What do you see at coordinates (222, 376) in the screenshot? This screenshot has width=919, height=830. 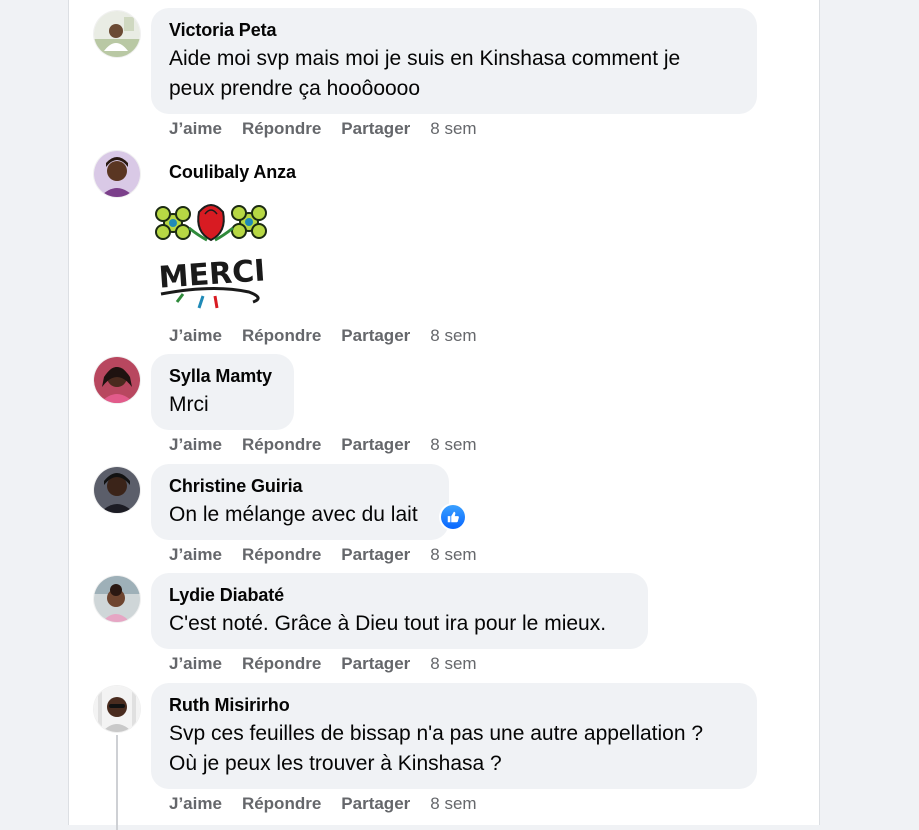 I see `comment-author: Sylla Mamty` at bounding box center [222, 376].